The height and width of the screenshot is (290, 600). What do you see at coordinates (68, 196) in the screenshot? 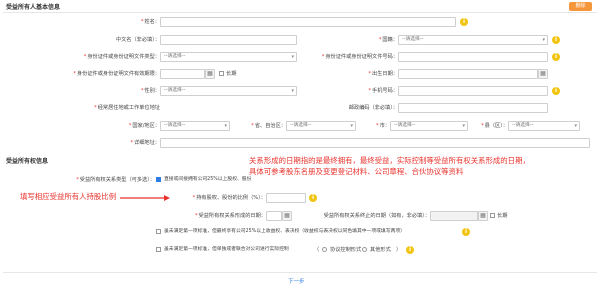
I see `annotation-ratio: 填写相应受益所有人持股比例` at bounding box center [68, 196].